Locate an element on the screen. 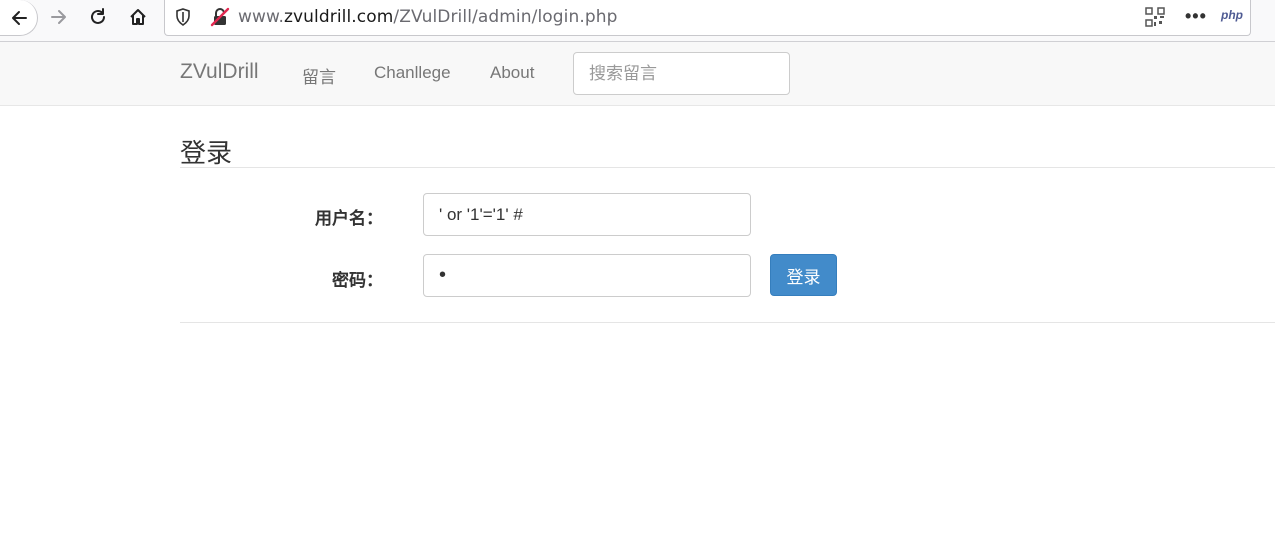 This screenshot has width=1275, height=552. reload-button is located at coordinates (98, 17).